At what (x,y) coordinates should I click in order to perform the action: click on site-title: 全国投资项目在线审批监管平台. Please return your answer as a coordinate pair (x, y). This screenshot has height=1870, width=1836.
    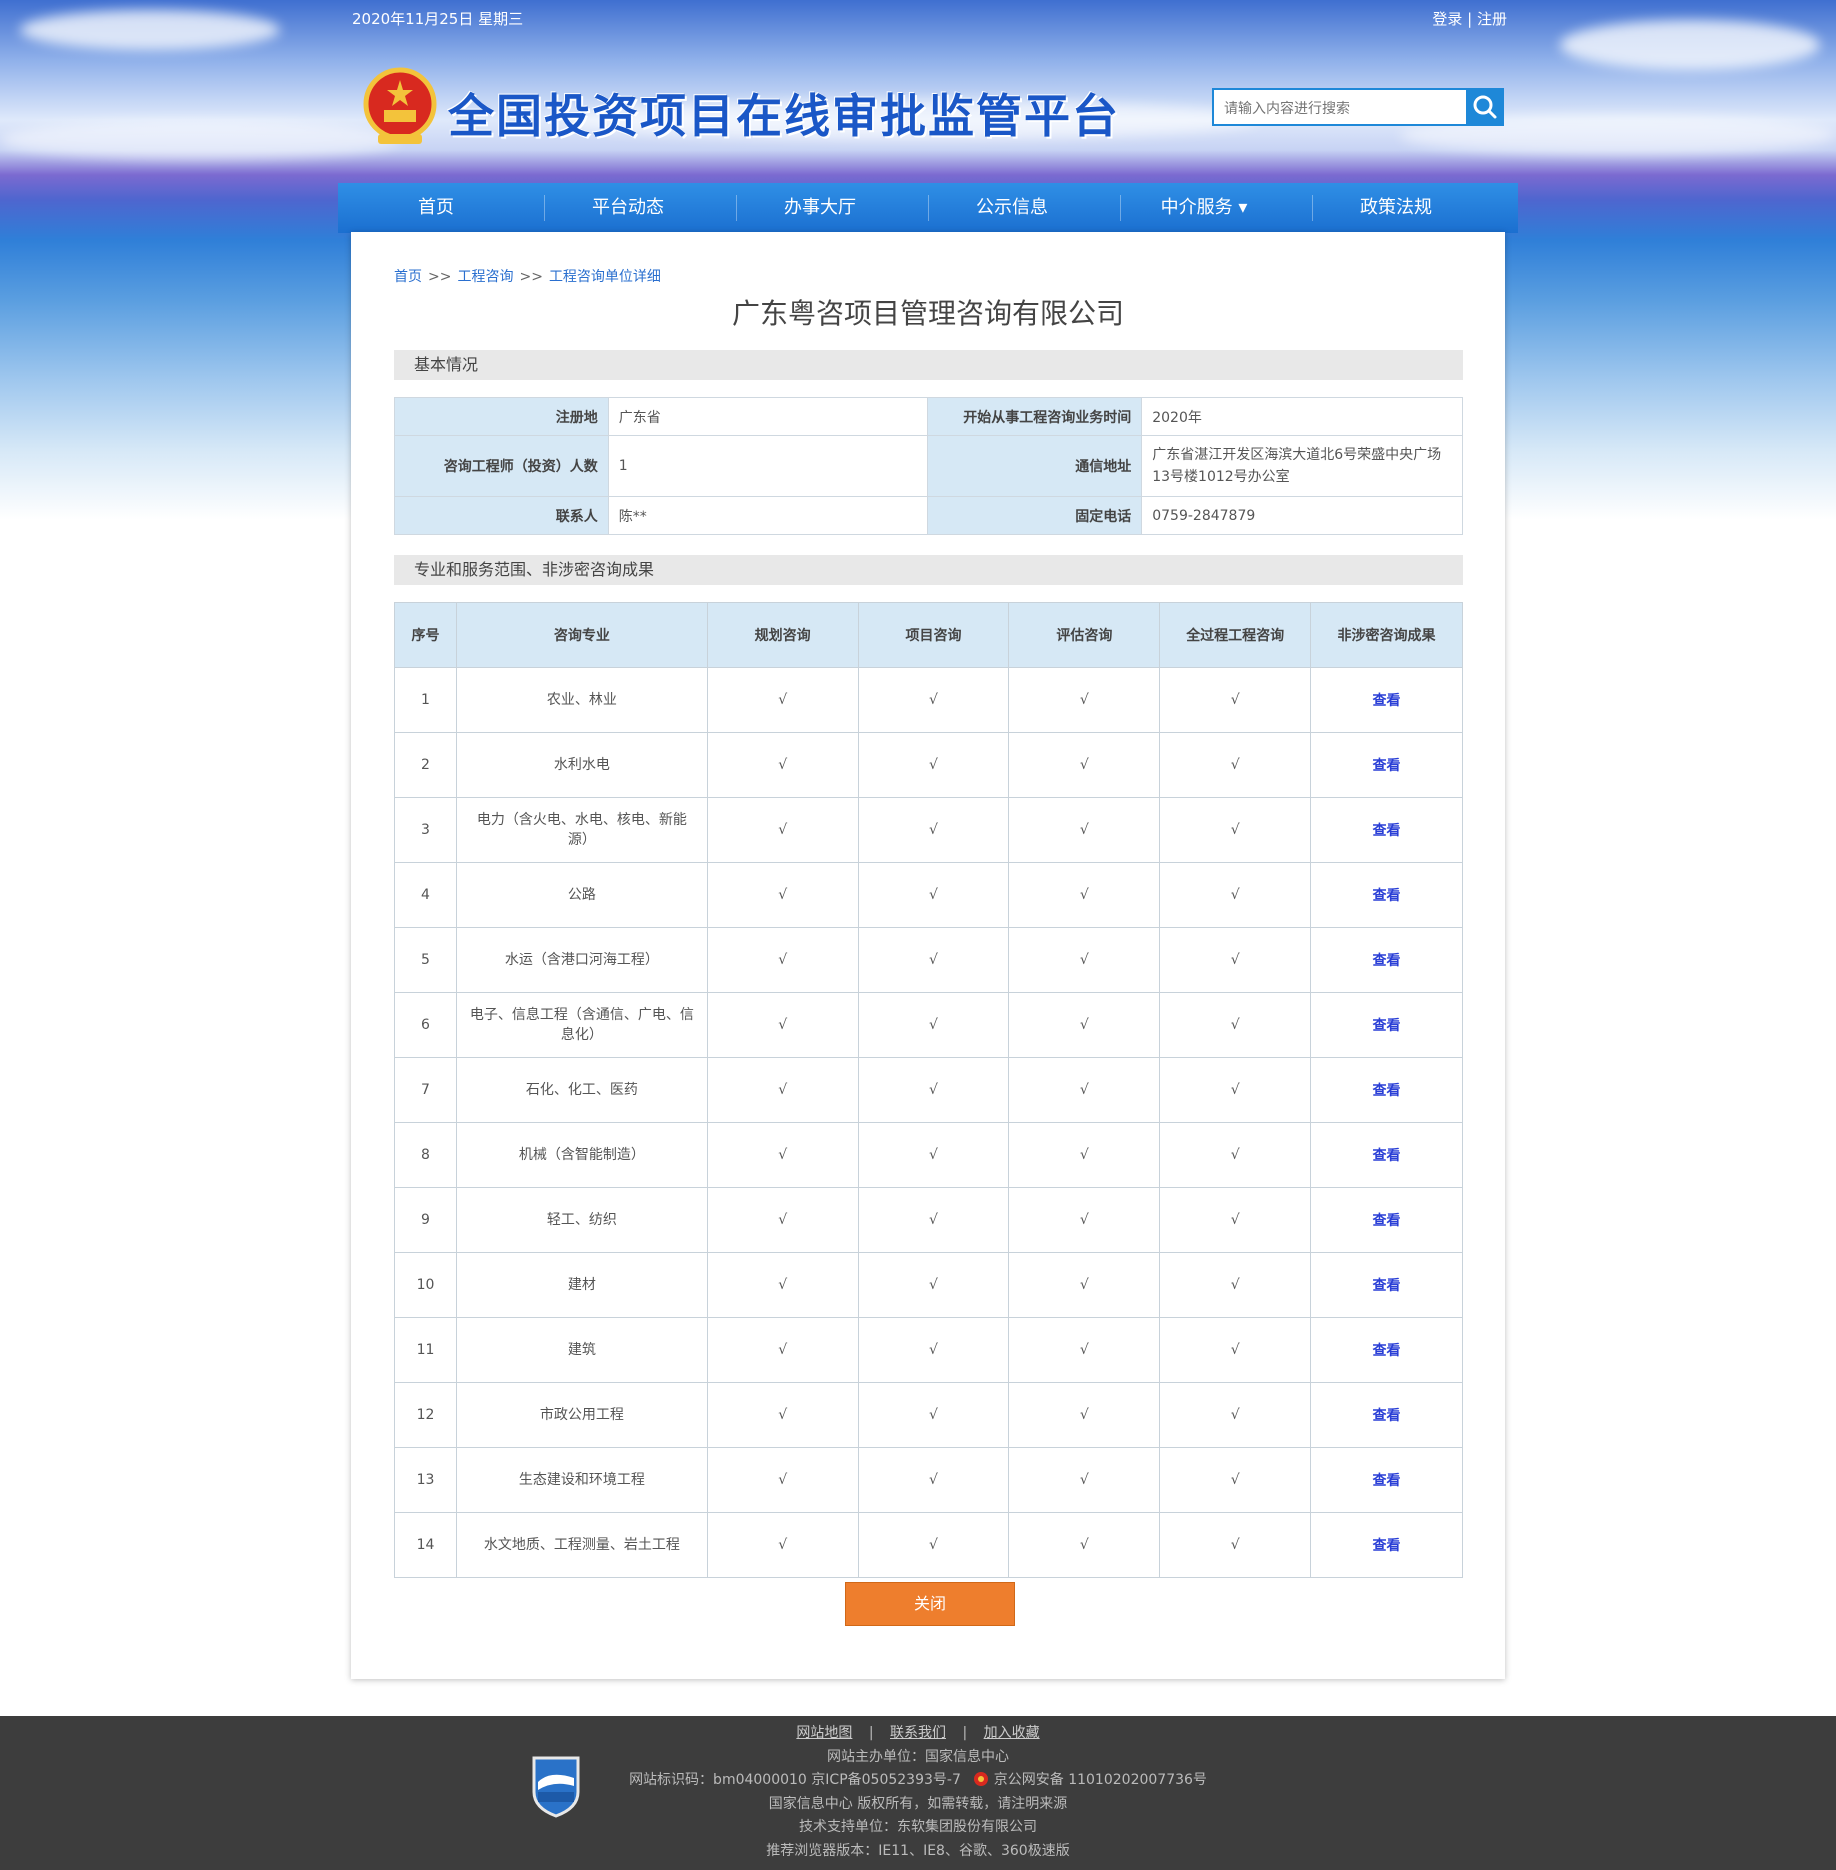
    Looking at the image, I should click on (784, 116).